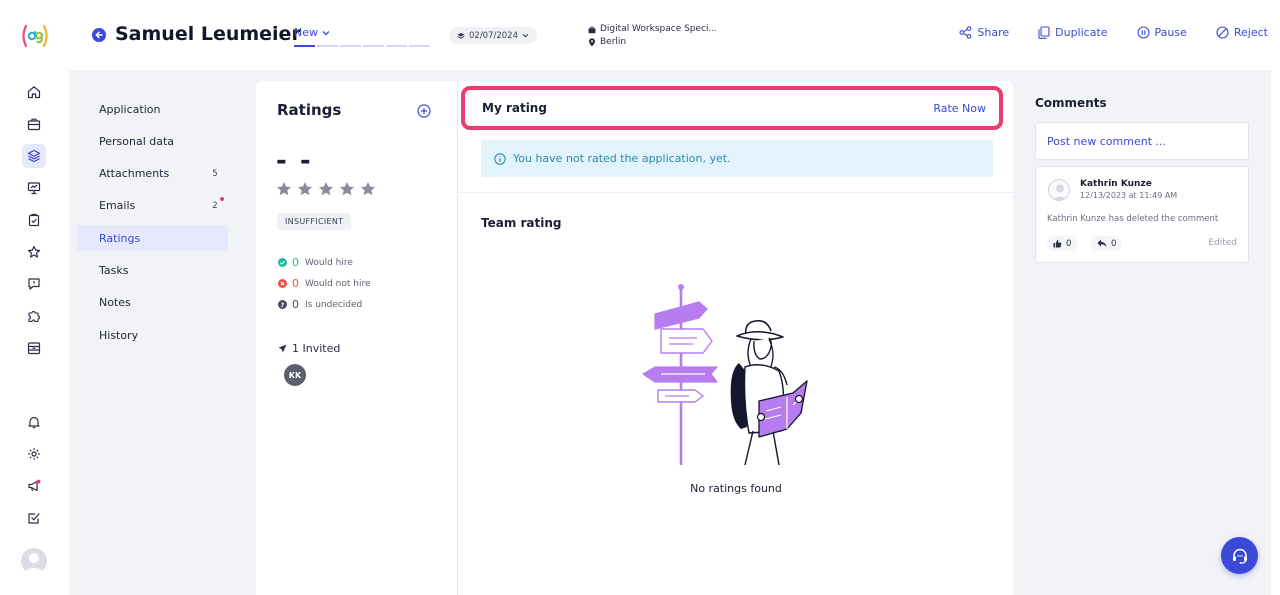  Describe the element at coordinates (652, 36) in the screenshot. I see `job-info: Digital Workspace Speci... Berlin` at that location.